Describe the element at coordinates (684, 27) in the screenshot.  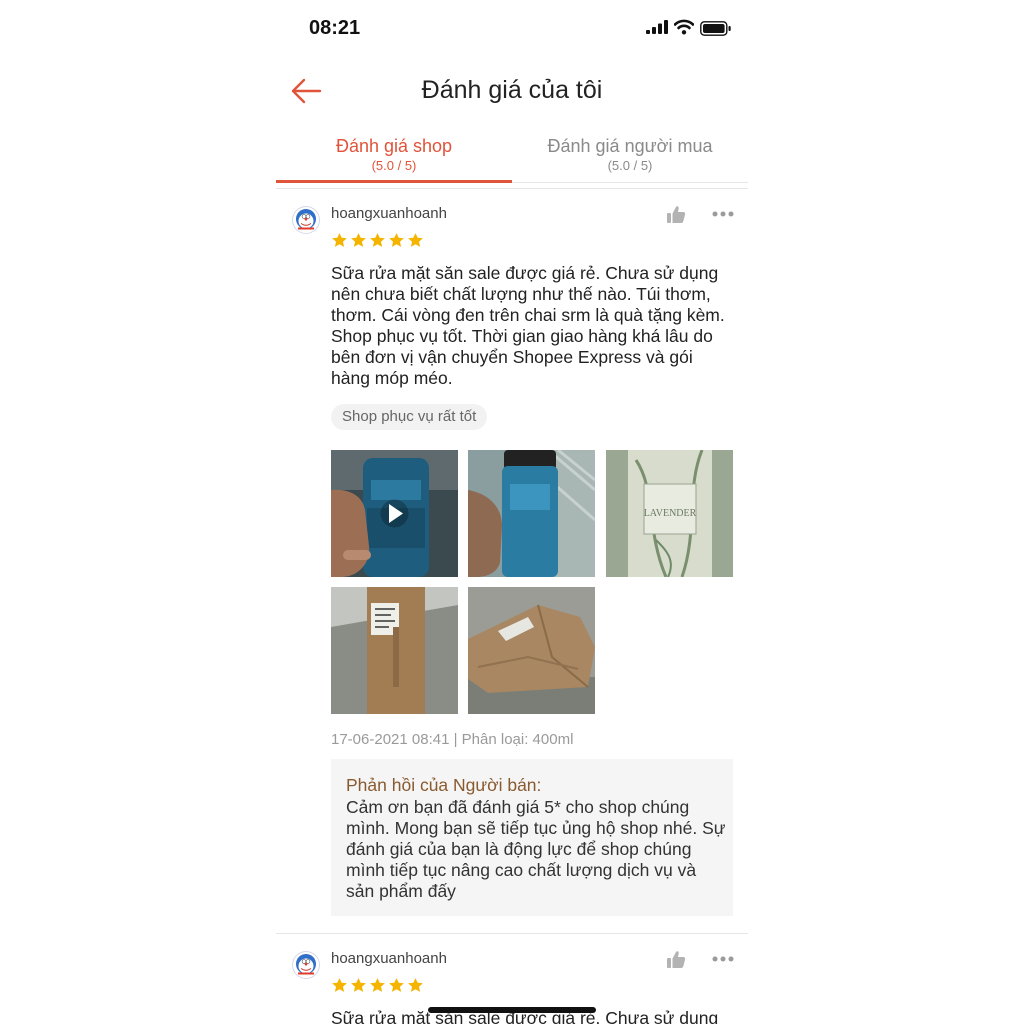
I see `wifi-icon` at that location.